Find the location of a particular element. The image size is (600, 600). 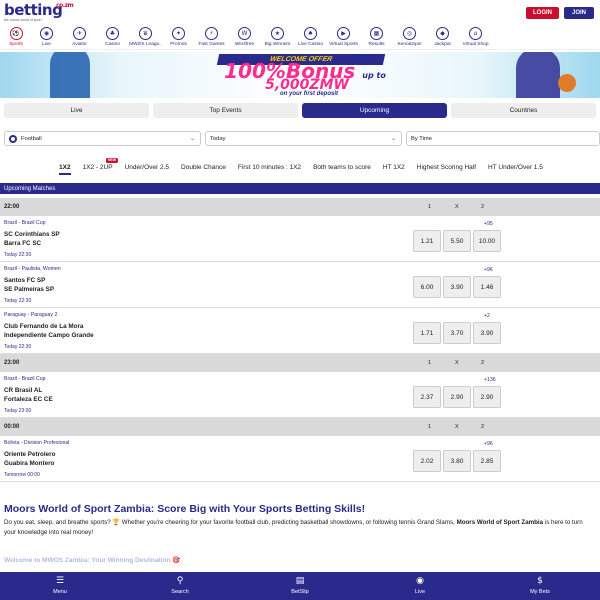

tab-upcoming: Upcoming is located at coordinates (374, 110).